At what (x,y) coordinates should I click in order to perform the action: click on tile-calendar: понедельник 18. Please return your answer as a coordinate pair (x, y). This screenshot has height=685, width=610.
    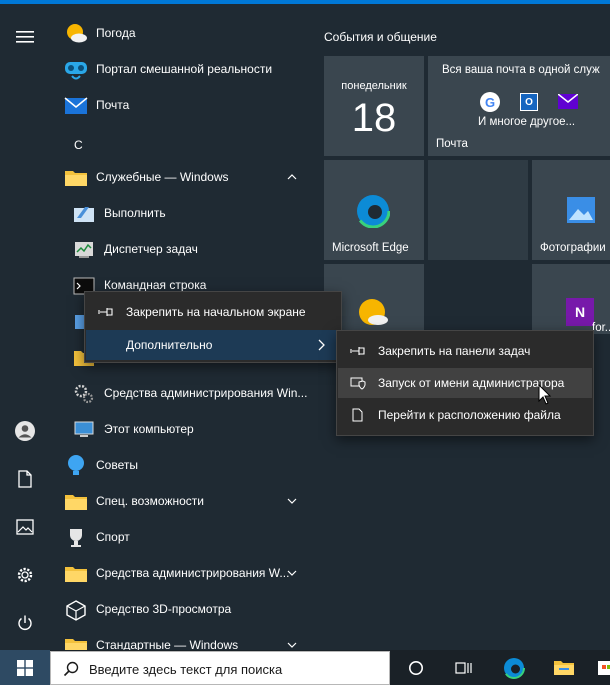
    Looking at the image, I should click on (374, 106).